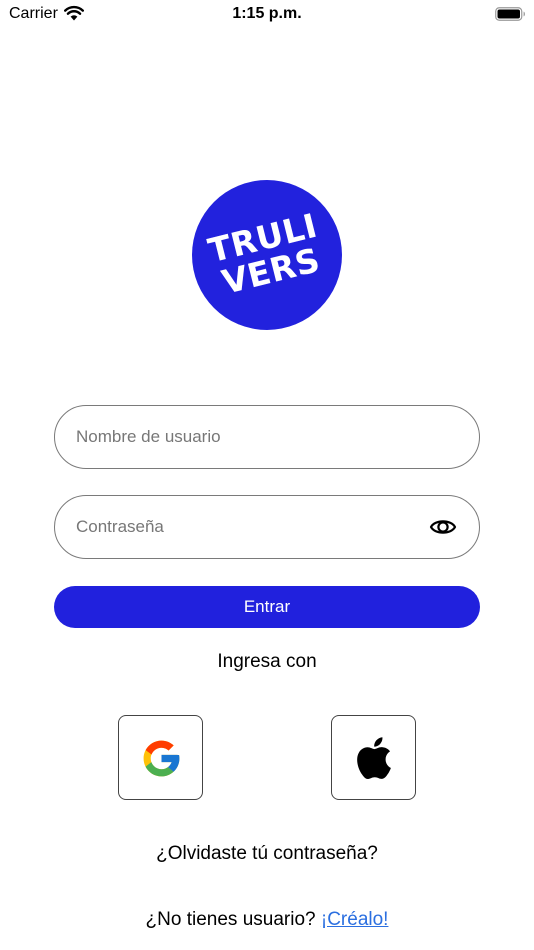 This screenshot has height=950, width=534. I want to click on google-login-button, so click(160, 757).